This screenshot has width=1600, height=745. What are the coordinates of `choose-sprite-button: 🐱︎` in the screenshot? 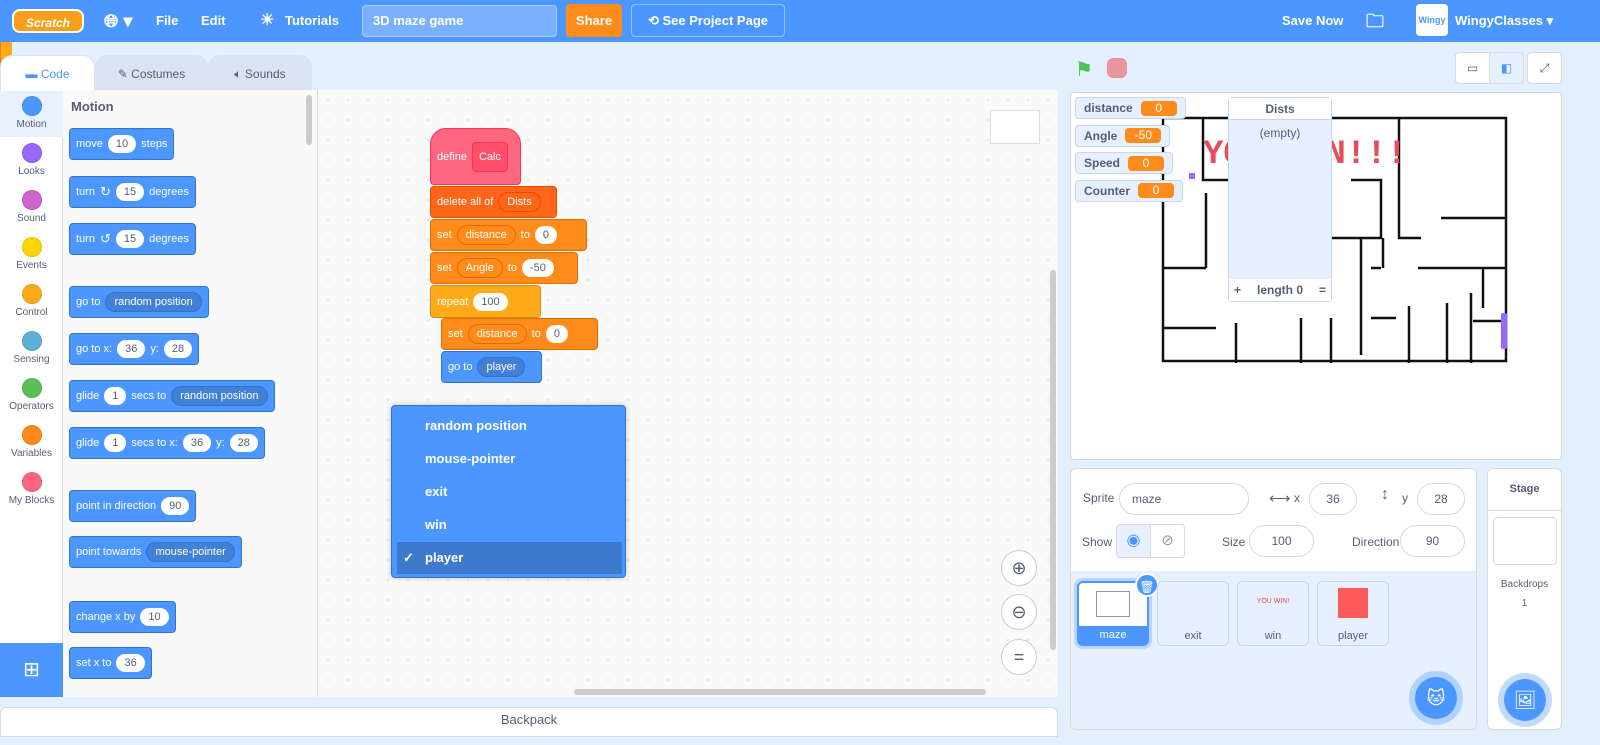 It's located at (1436, 698).